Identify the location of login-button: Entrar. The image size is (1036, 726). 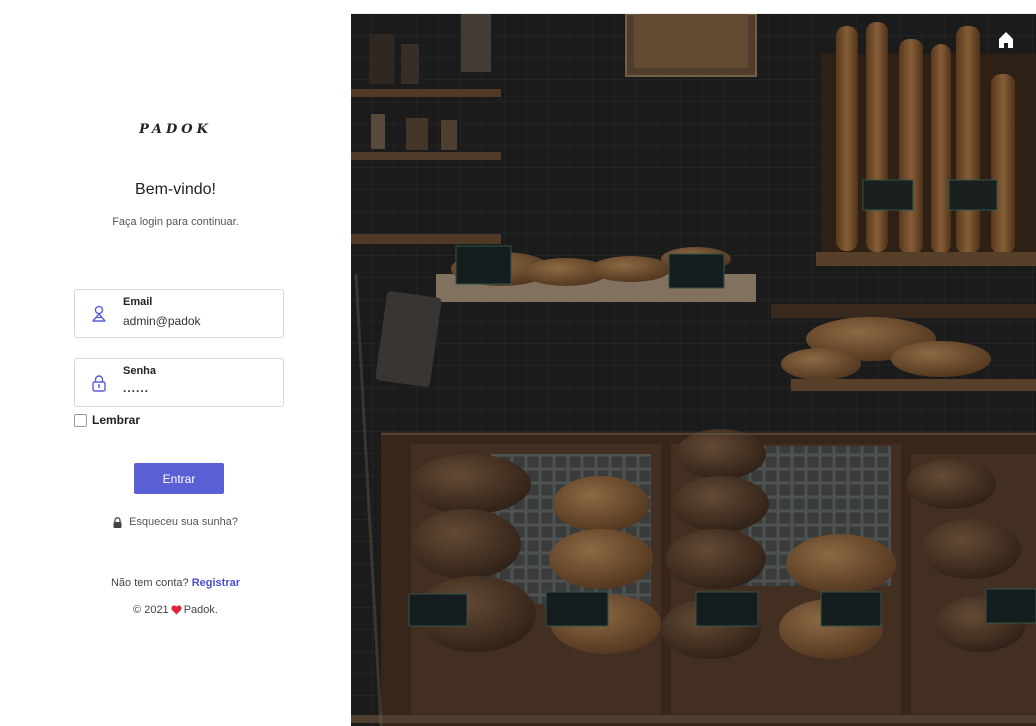
(179, 478).